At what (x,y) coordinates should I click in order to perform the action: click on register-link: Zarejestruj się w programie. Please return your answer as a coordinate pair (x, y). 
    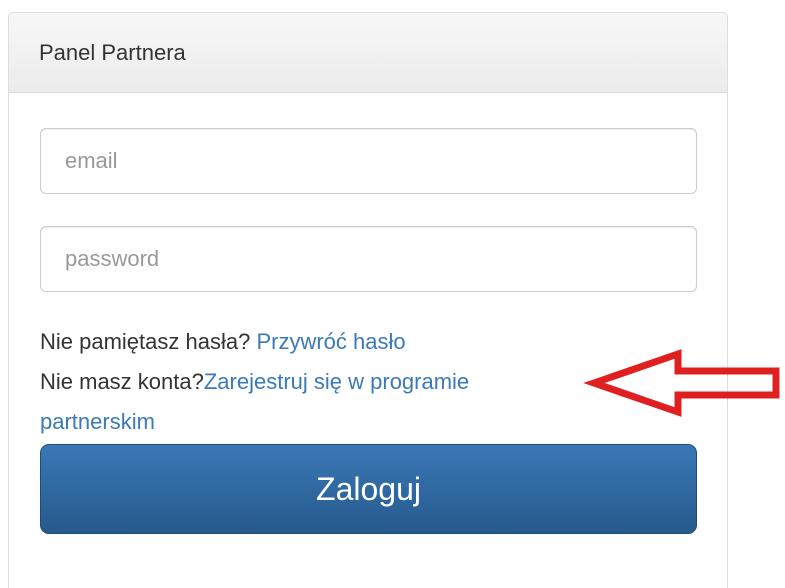
    Looking at the image, I should click on (336, 381).